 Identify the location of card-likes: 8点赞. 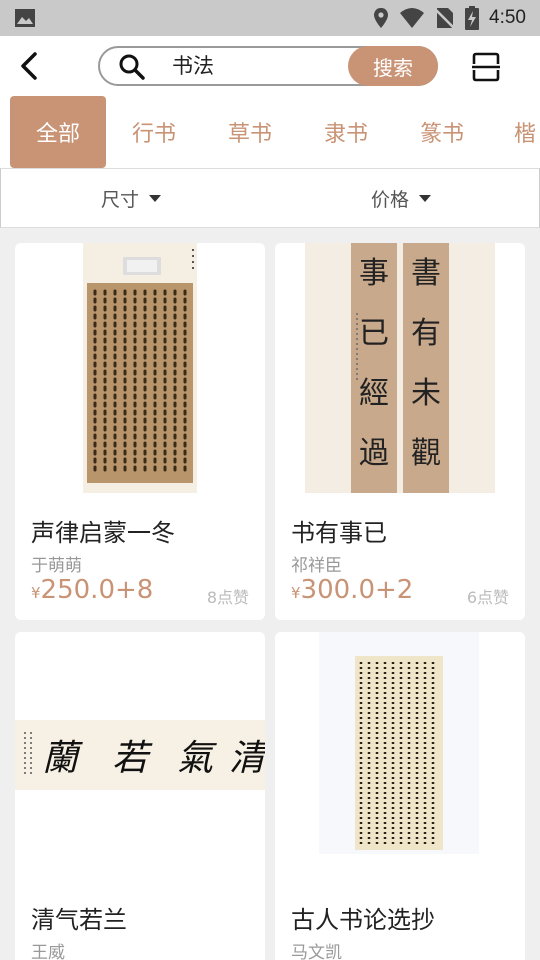
(227, 597).